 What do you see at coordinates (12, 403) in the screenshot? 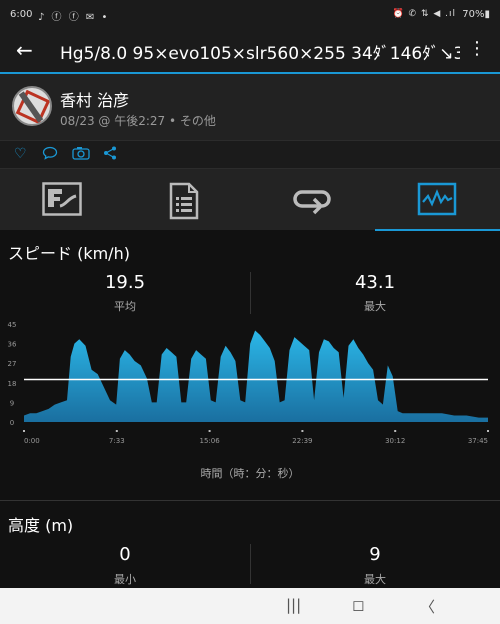
I see `y-tick-label: 9` at bounding box center [12, 403].